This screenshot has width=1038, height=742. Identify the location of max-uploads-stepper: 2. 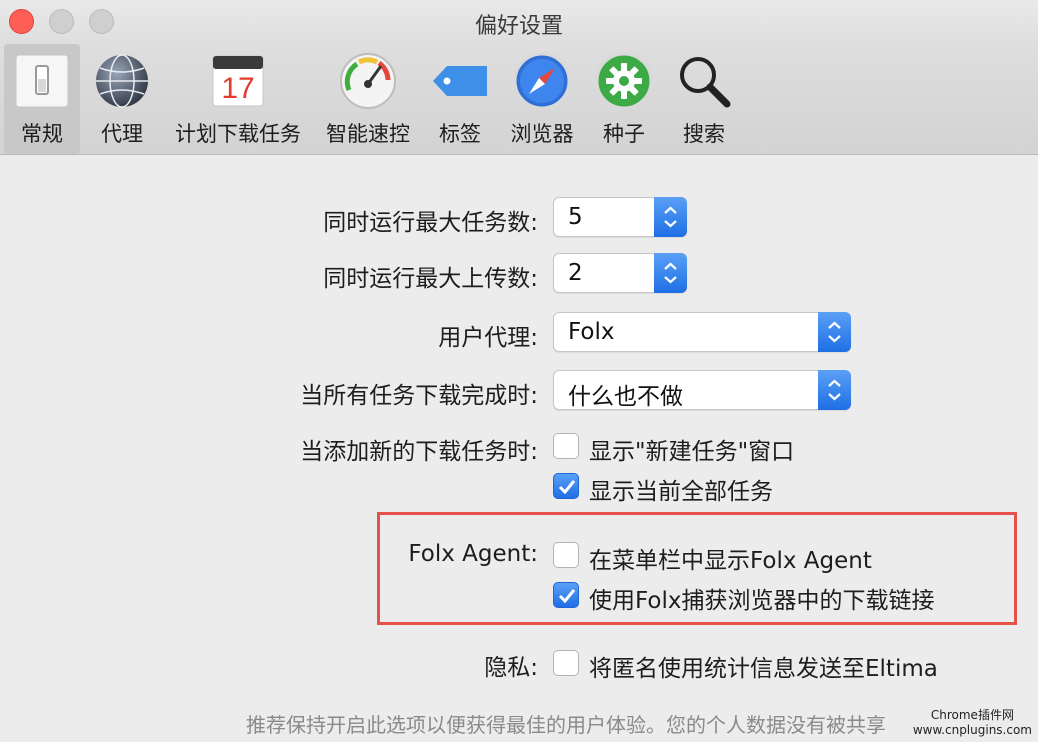
(620, 273).